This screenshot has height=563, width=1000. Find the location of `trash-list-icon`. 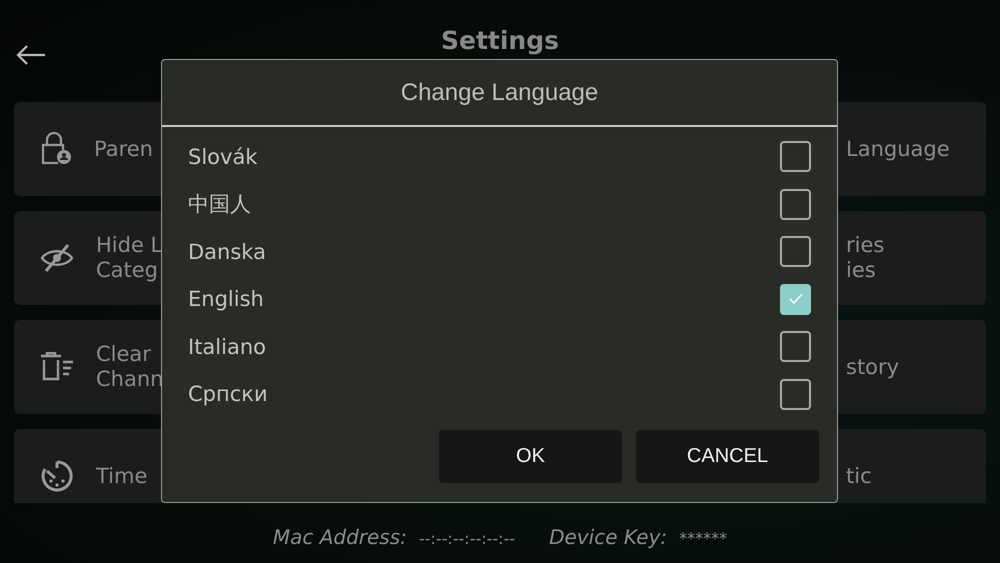

trash-list-icon is located at coordinates (57, 367).